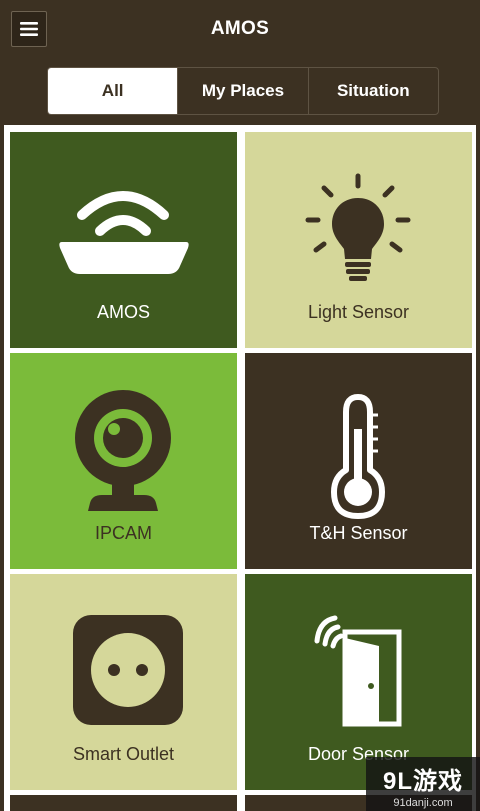 This screenshot has height=811, width=480. What do you see at coordinates (123, 682) in the screenshot?
I see `device-tile-smart-outlet: Smart Outlet` at bounding box center [123, 682].